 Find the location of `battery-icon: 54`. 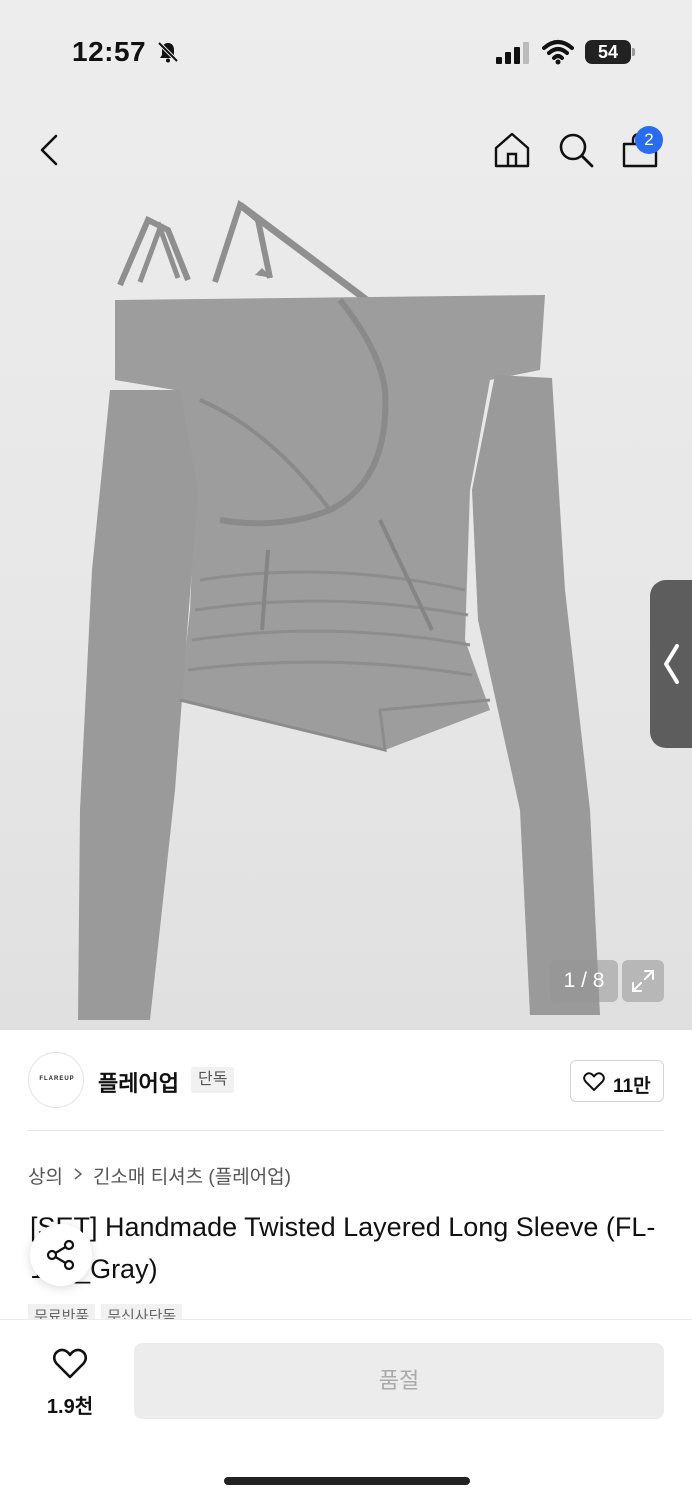

battery-icon: 54 is located at coordinates (610, 52).